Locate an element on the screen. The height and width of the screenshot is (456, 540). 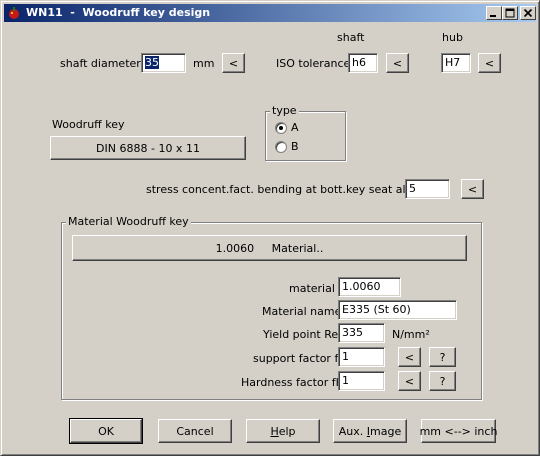
help-label-mnemonic: H is located at coordinates (274, 431).